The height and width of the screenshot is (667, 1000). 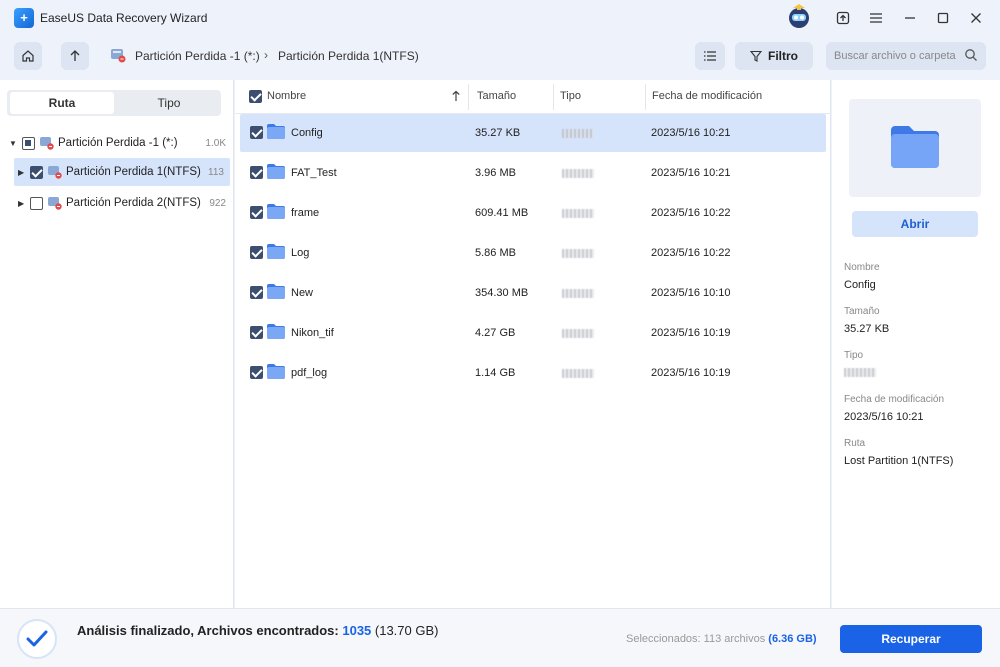 I want to click on check-circle-icon, so click(x=37, y=639).